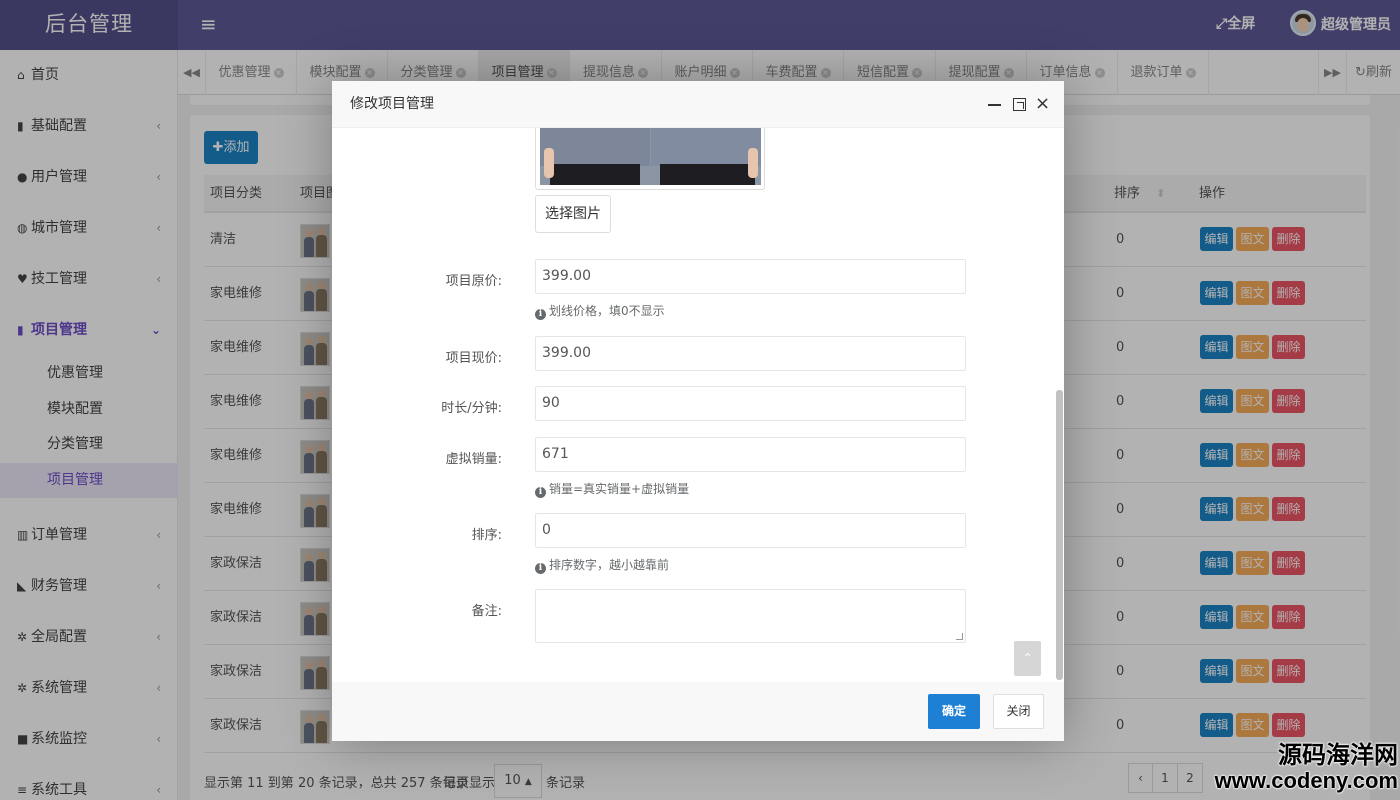 This screenshot has width=1400, height=800. I want to click on project-image, so click(650, 156).